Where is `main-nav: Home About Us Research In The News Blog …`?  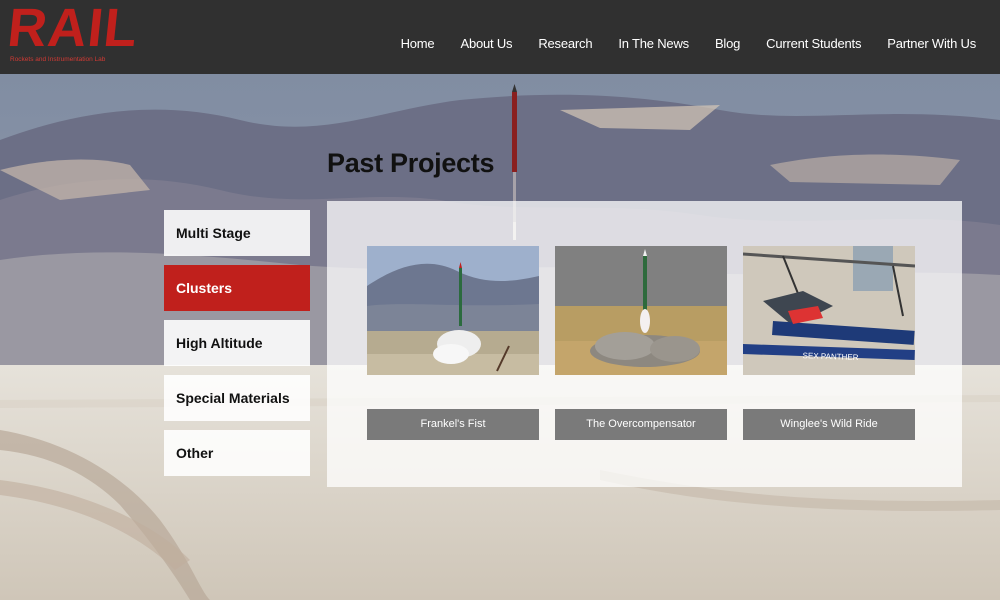
main-nav: Home About Us Research In The News Blog … is located at coordinates (676, 43).